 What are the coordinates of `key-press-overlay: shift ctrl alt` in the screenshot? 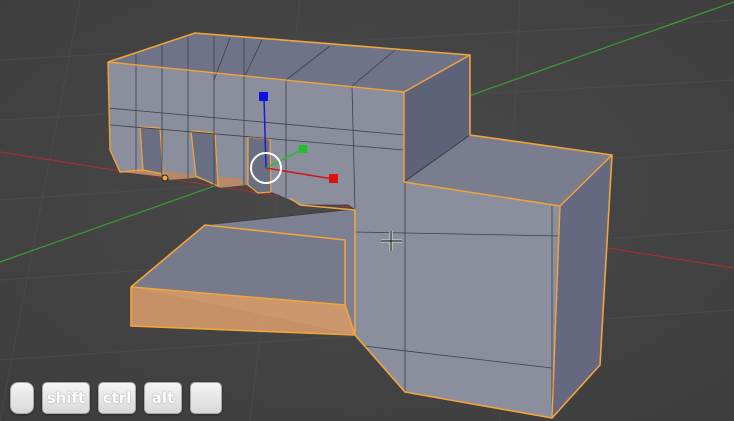 It's located at (116, 398).